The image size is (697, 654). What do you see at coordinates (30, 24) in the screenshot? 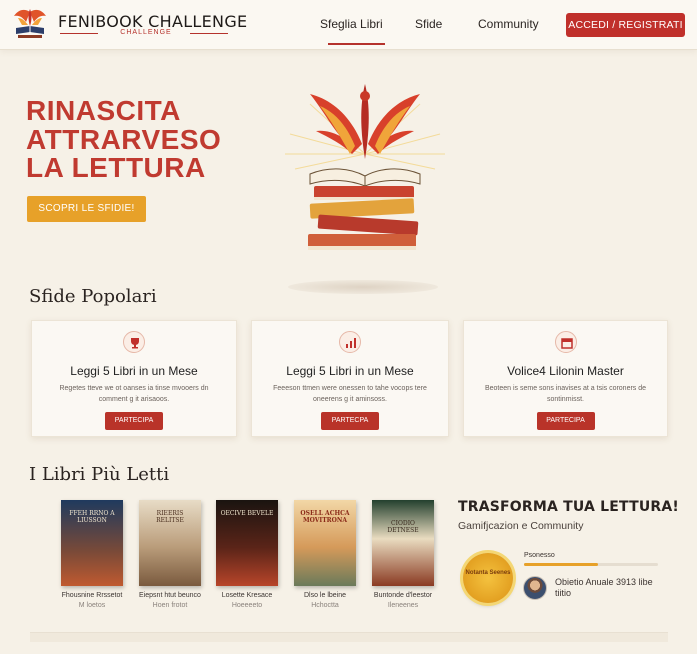
I see `phoenix-book-logo-icon` at bounding box center [30, 24].